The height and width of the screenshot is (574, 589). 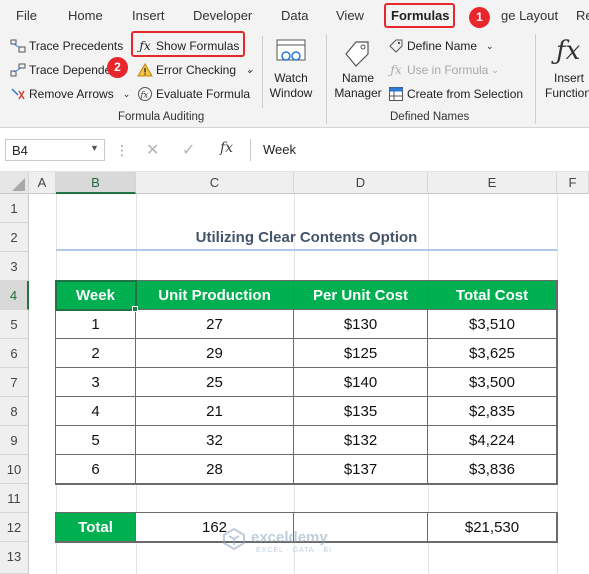 What do you see at coordinates (70, 70) in the screenshot?
I see `trace-dependents-label: Trace Depende` at bounding box center [70, 70].